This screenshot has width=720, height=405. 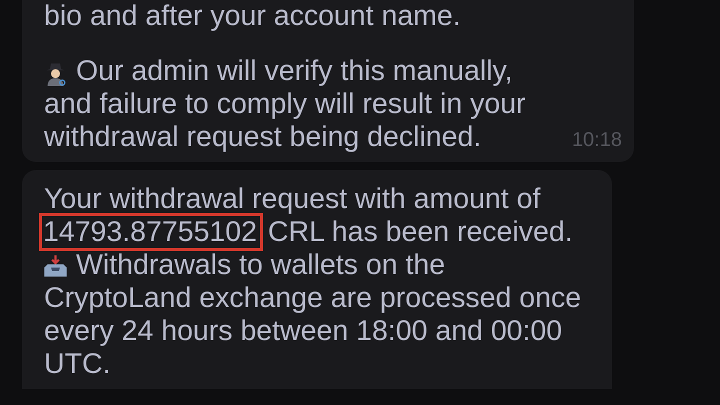 I want to click on message-line: Our admin will verify this manually,, so click(x=294, y=71).